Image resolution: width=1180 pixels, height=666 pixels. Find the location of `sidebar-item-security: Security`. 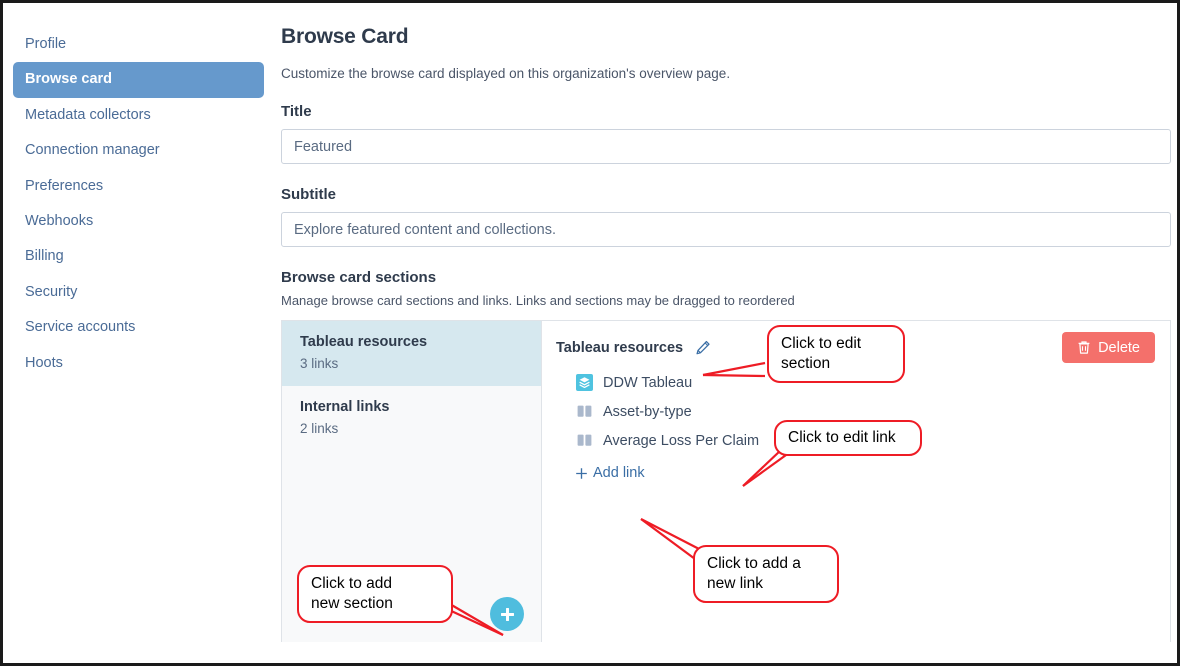

sidebar-item-security: Security is located at coordinates (138, 292).